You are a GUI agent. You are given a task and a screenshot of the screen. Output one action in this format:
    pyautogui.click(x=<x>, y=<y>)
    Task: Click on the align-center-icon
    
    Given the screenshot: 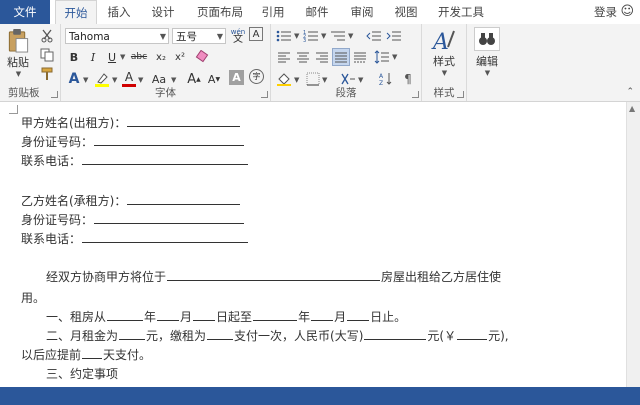 What is the action you would take?
    pyautogui.click(x=303, y=57)
    